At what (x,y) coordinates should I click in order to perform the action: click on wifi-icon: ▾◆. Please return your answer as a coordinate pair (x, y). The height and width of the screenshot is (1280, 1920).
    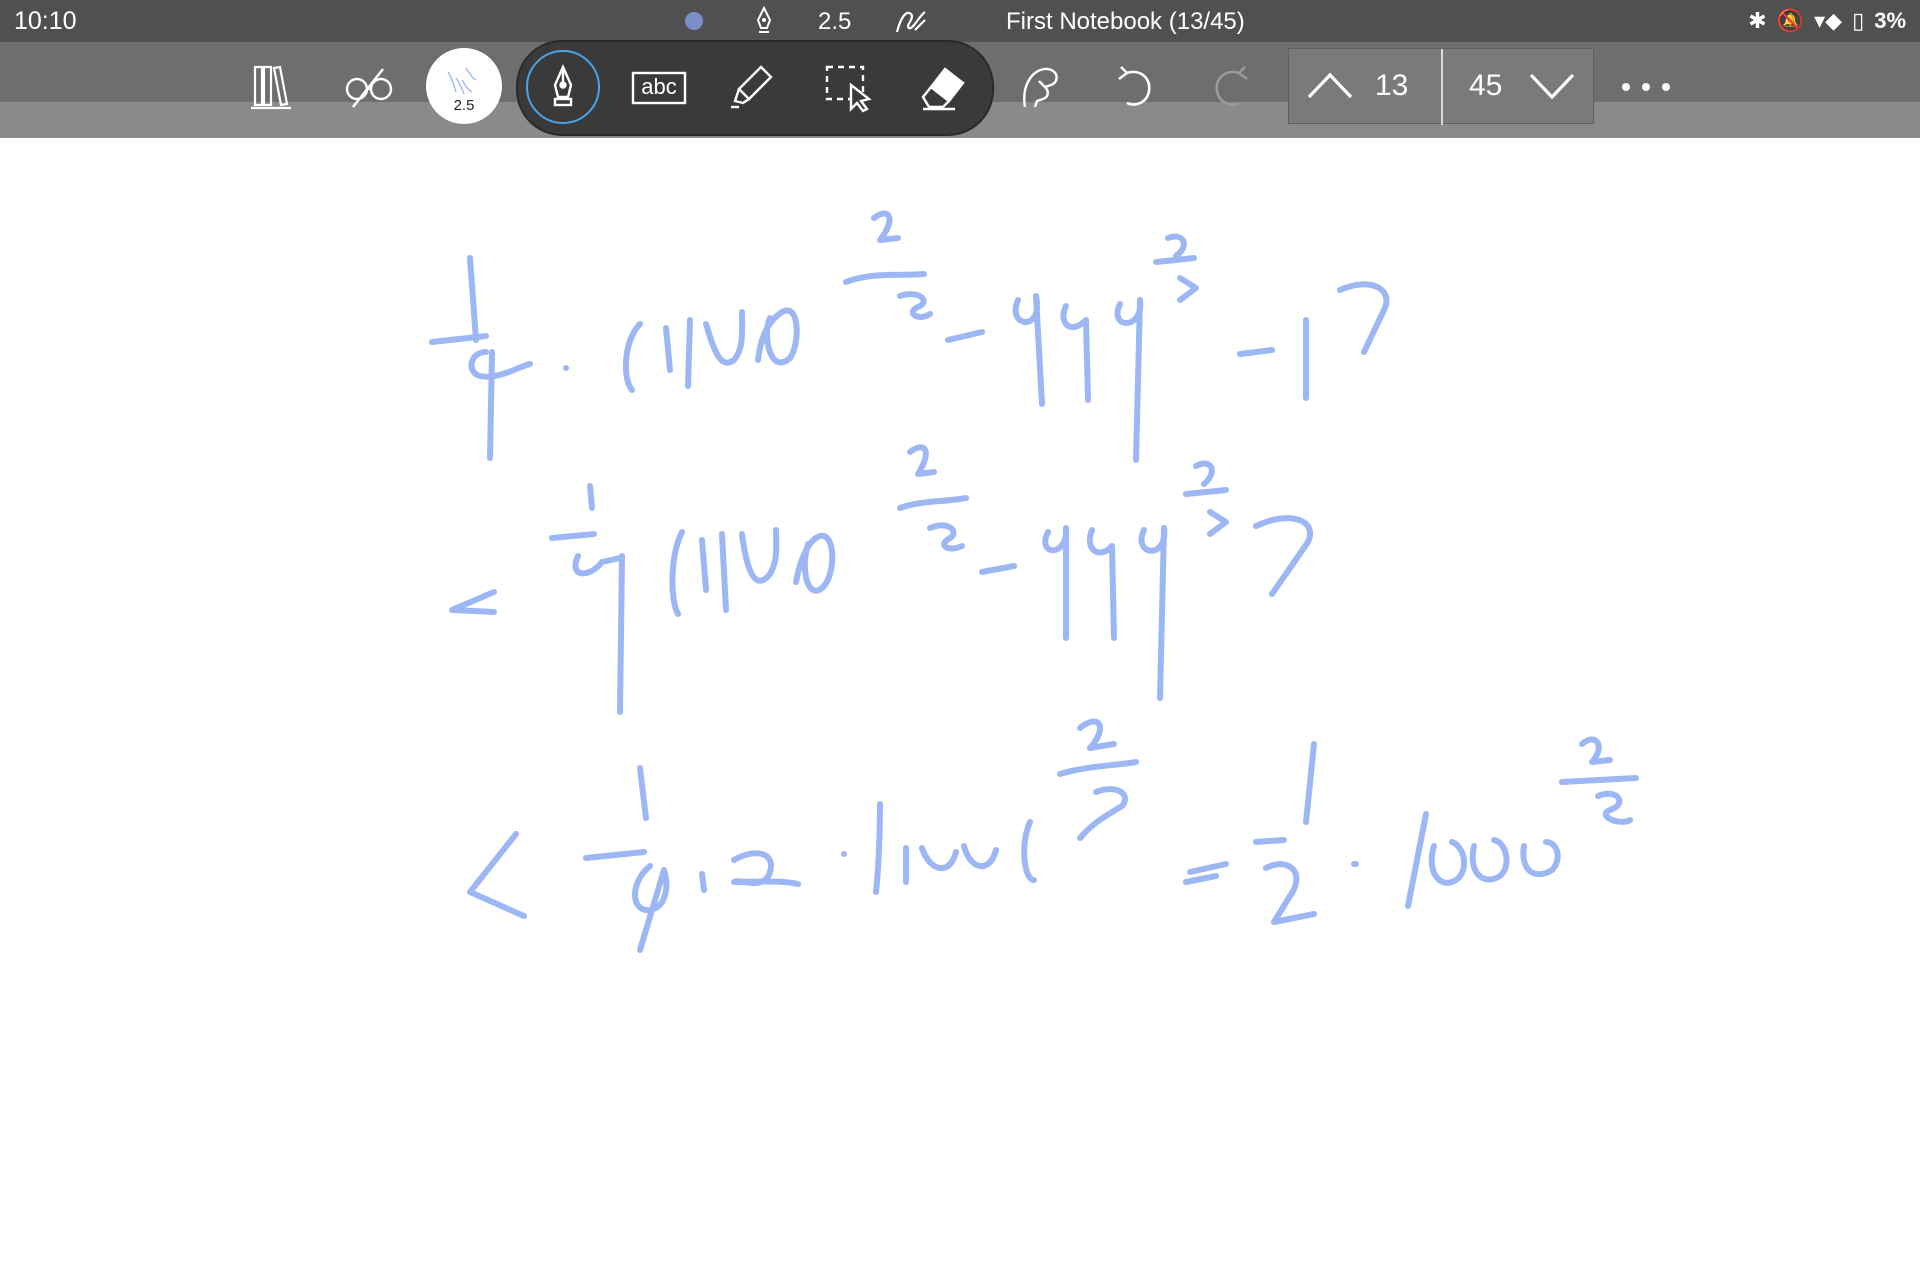
    Looking at the image, I should click on (1828, 20).